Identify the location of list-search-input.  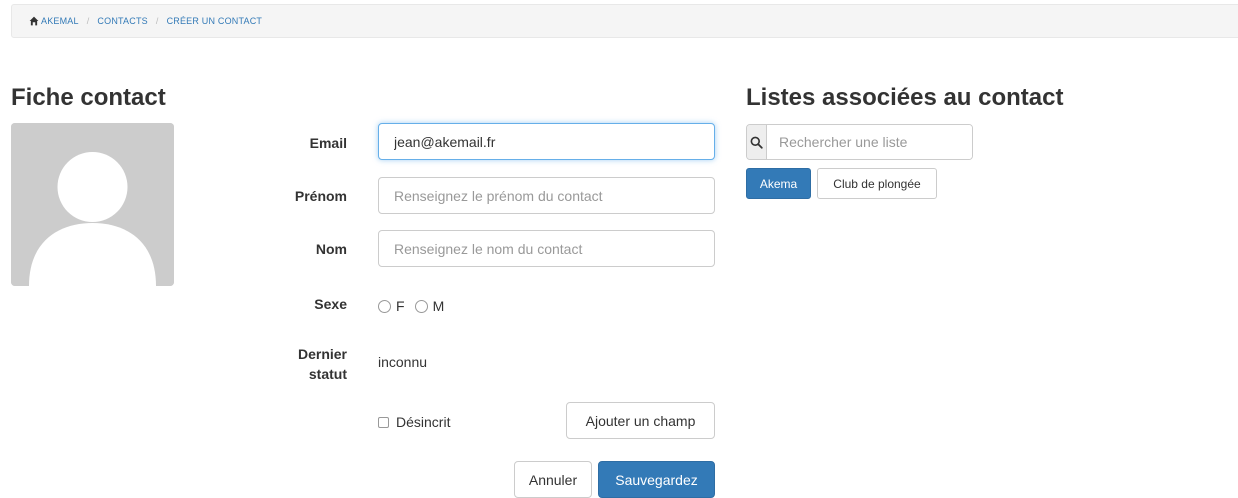
(869, 142).